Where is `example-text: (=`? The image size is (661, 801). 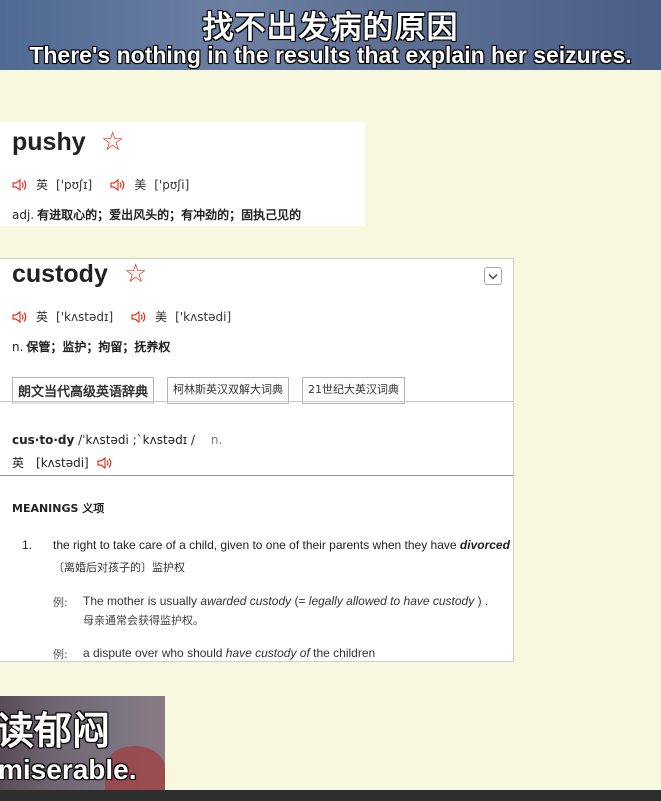
example-text: (= is located at coordinates (300, 601).